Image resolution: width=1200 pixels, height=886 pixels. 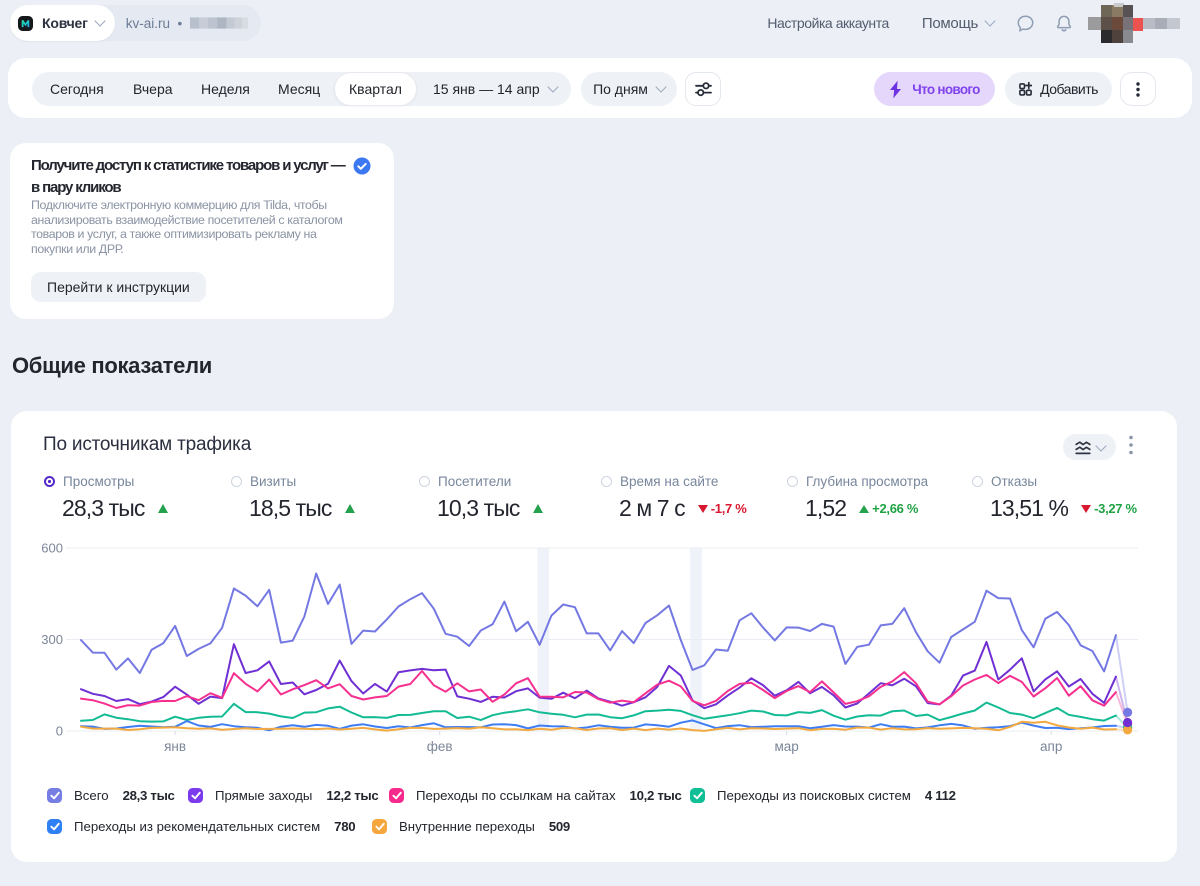 I want to click on svg-text: янв, so click(x=175, y=746).